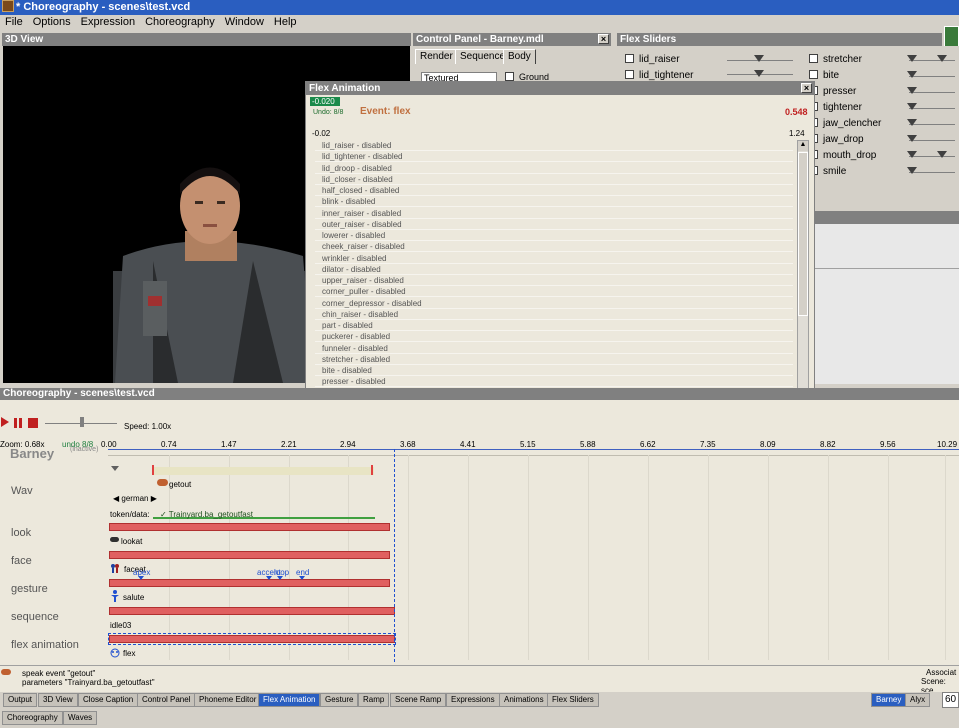 Image resolution: width=959 pixels, height=728 pixels. What do you see at coordinates (33, 423) in the screenshot?
I see `stop-icon` at bounding box center [33, 423].